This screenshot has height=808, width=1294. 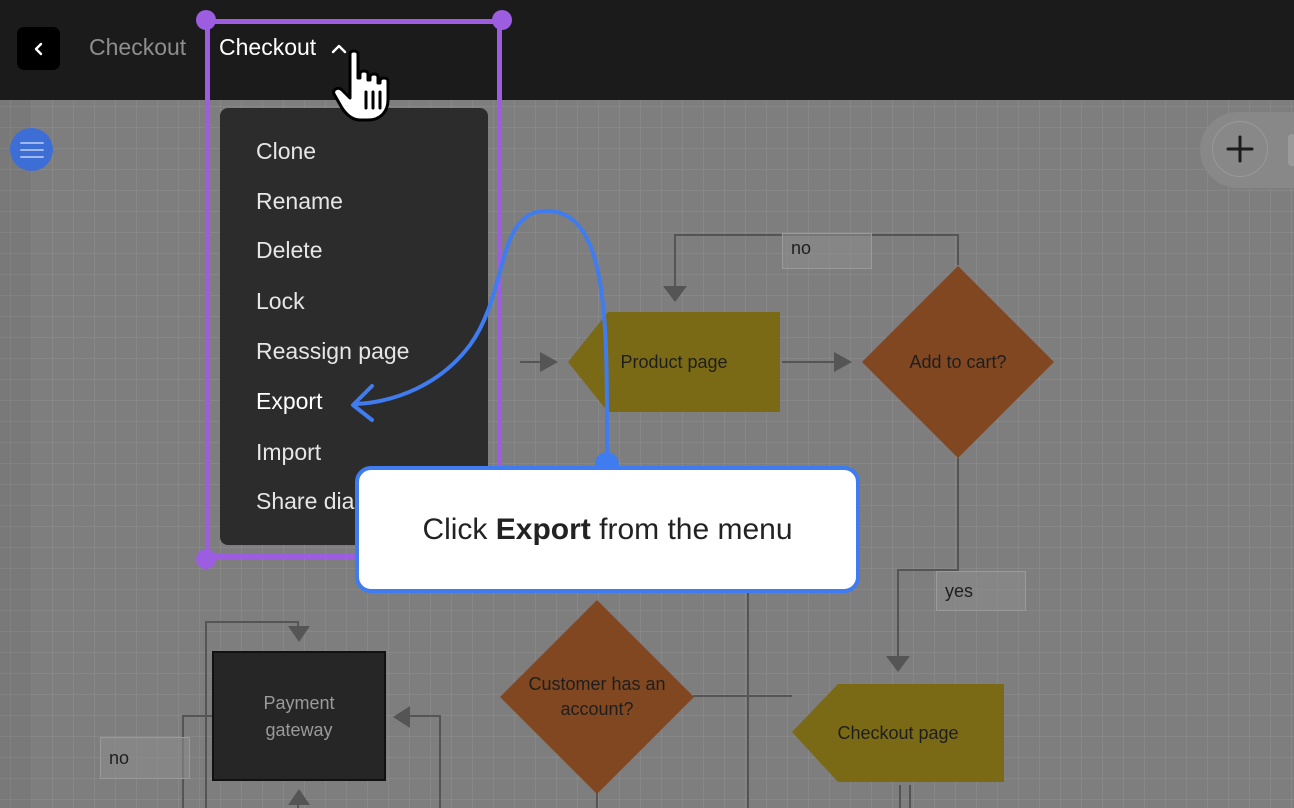 What do you see at coordinates (459, 529) in the screenshot?
I see `callout-prefix: Click` at bounding box center [459, 529].